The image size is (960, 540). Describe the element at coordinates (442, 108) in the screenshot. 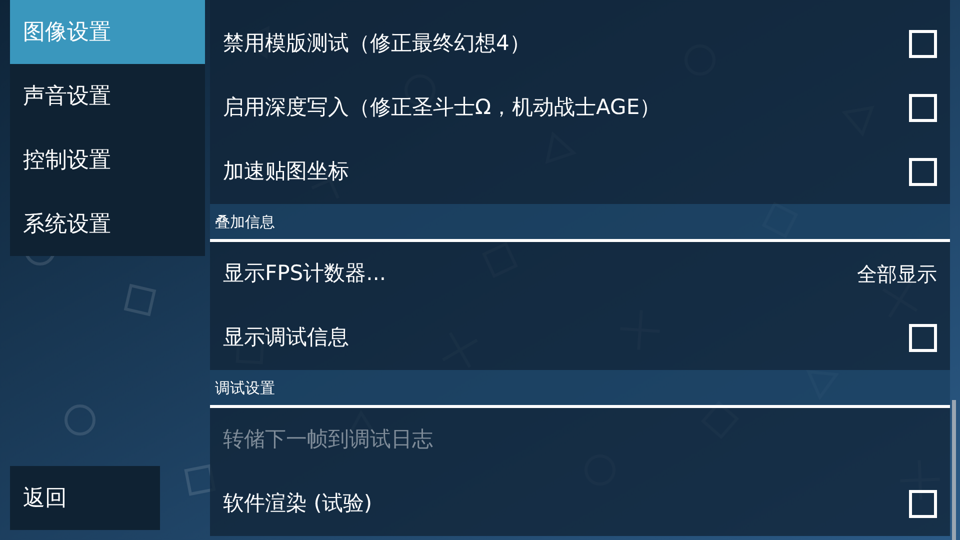

I see `setting-label: 启用深度写入（修正圣斗士Ω，机动战士AGE）` at that location.